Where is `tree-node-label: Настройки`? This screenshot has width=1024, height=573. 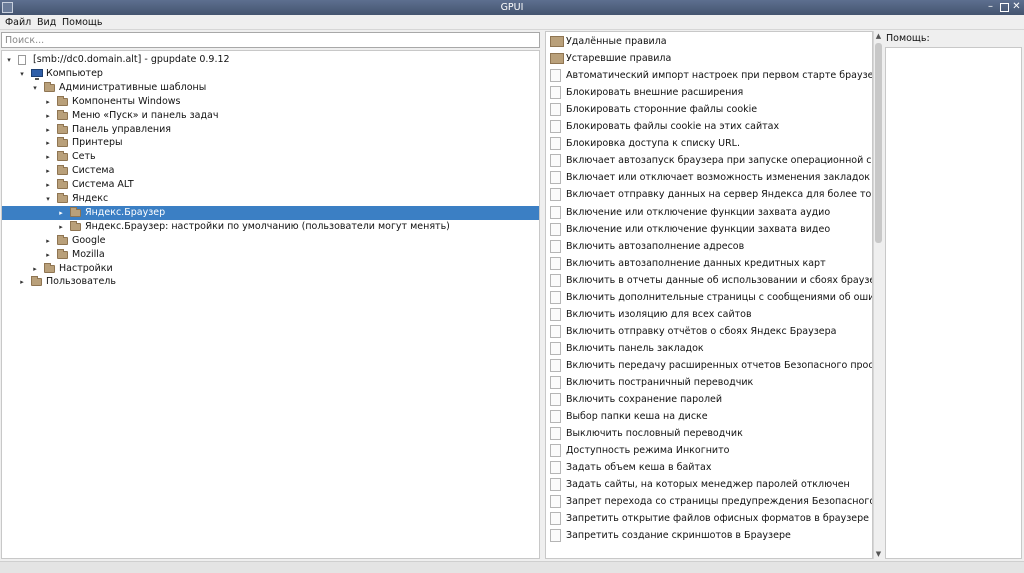
tree-node-label: Настройки is located at coordinates (86, 268).